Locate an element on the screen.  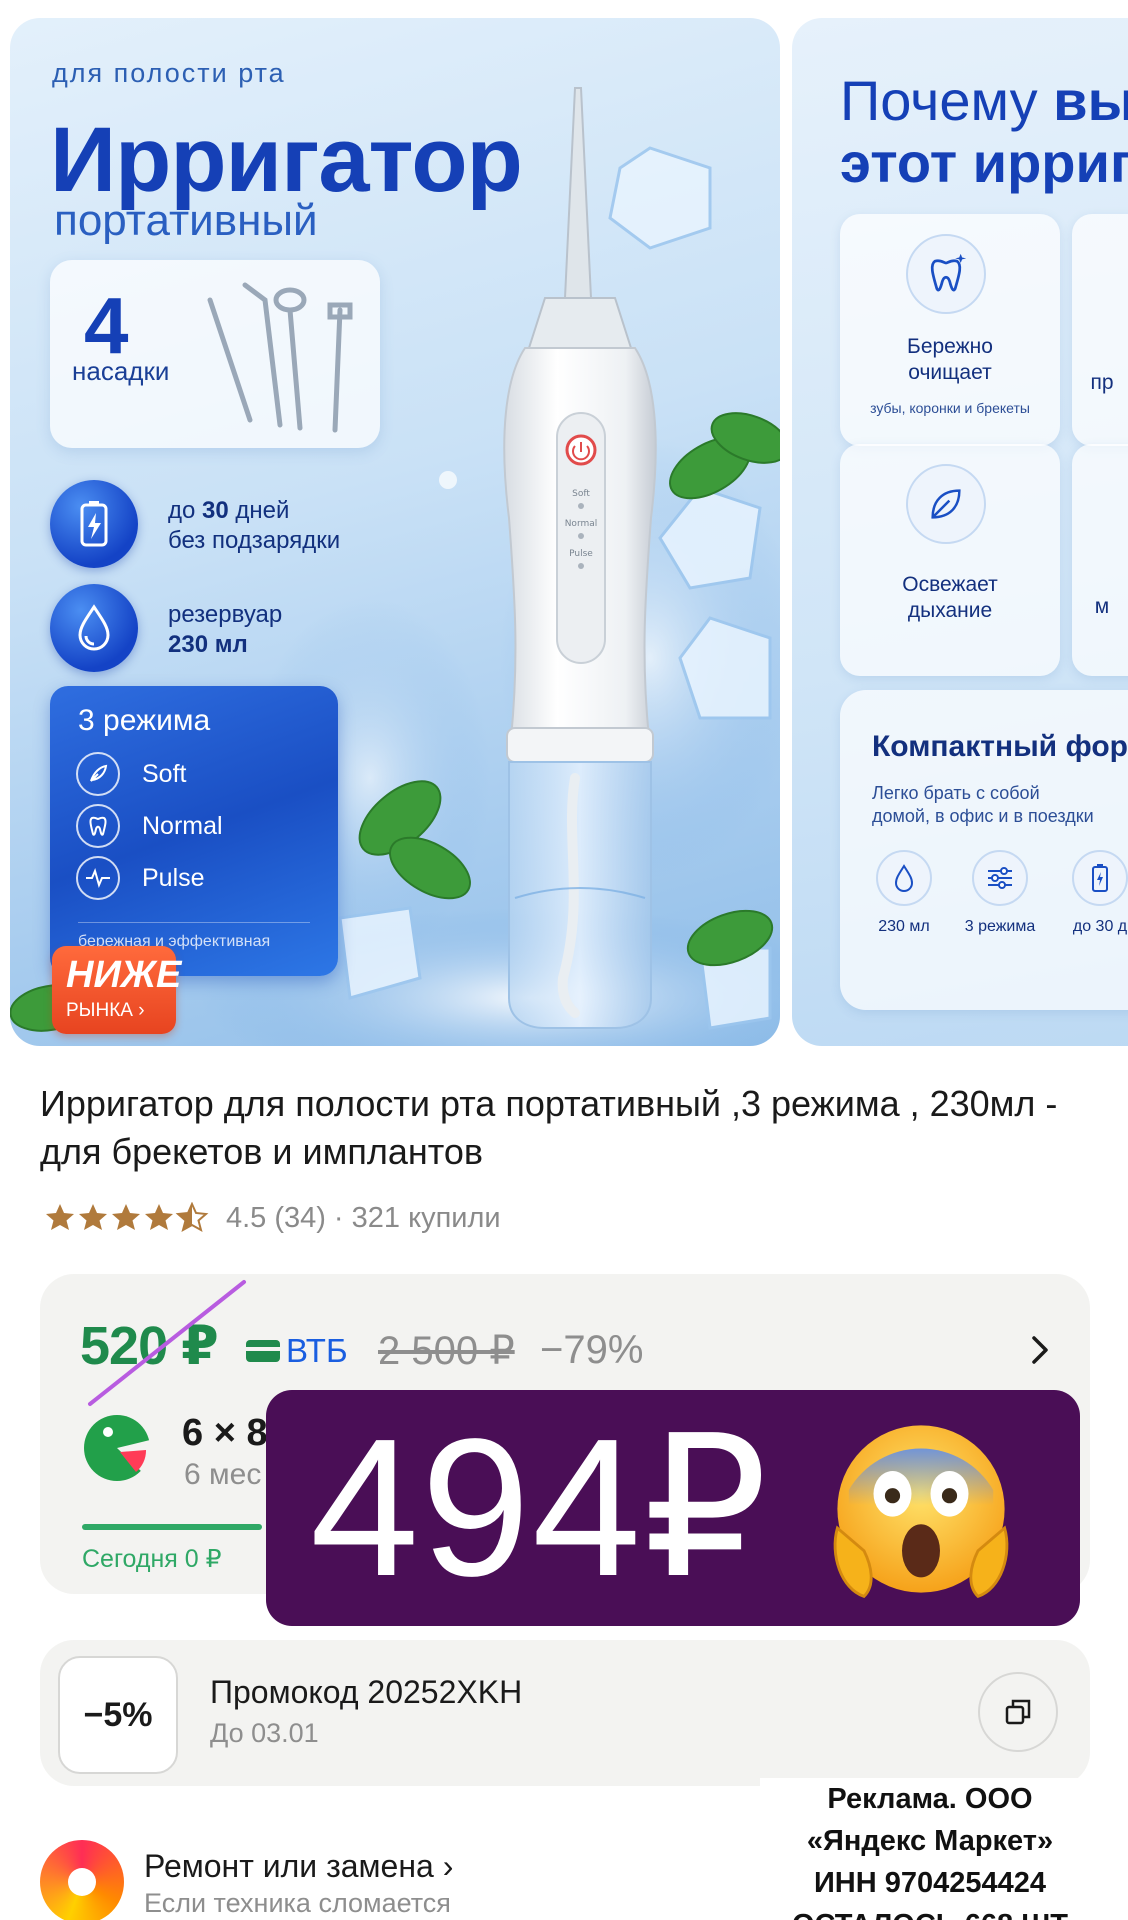
mini-volume: 230 мл is located at coordinates (904, 893).